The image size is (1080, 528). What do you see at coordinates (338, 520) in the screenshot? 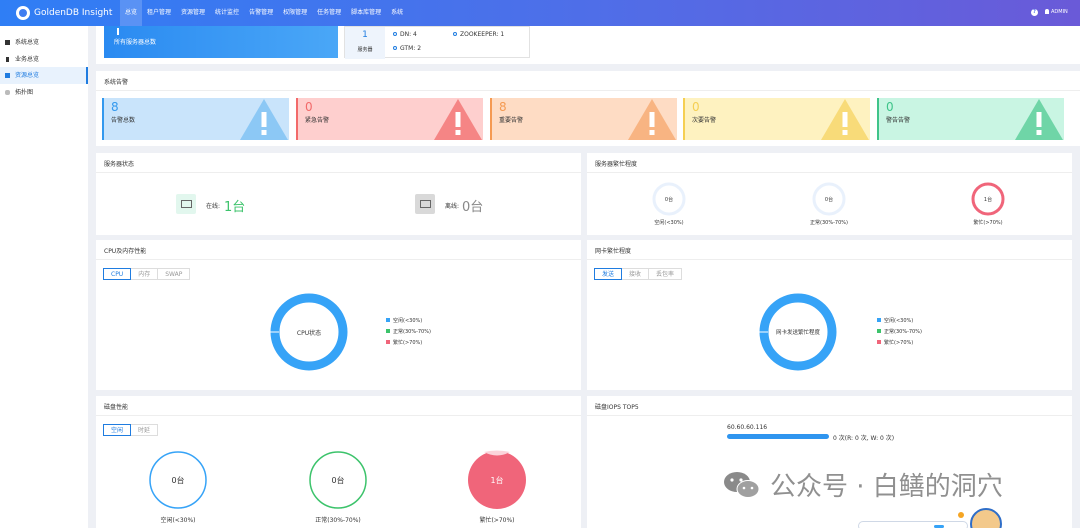
I see `disk-normal-label: 正常(30%-70%)` at bounding box center [338, 520].